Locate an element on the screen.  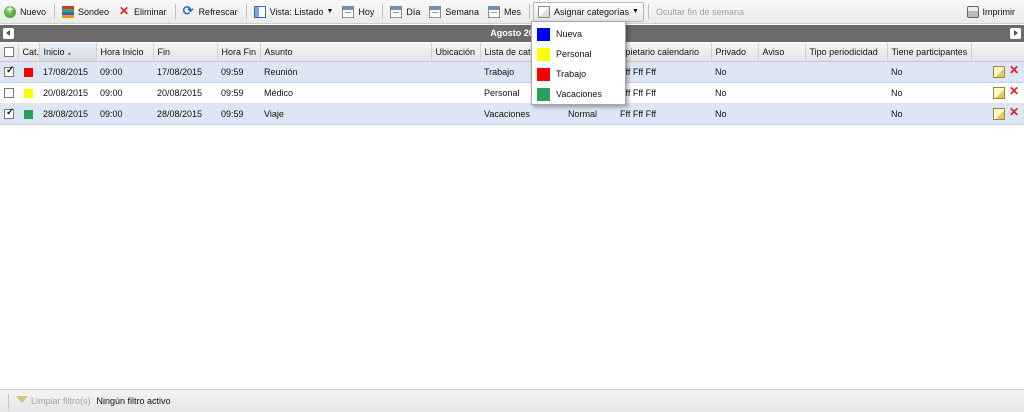
header-start-label: Inicio is located at coordinates (54, 51).